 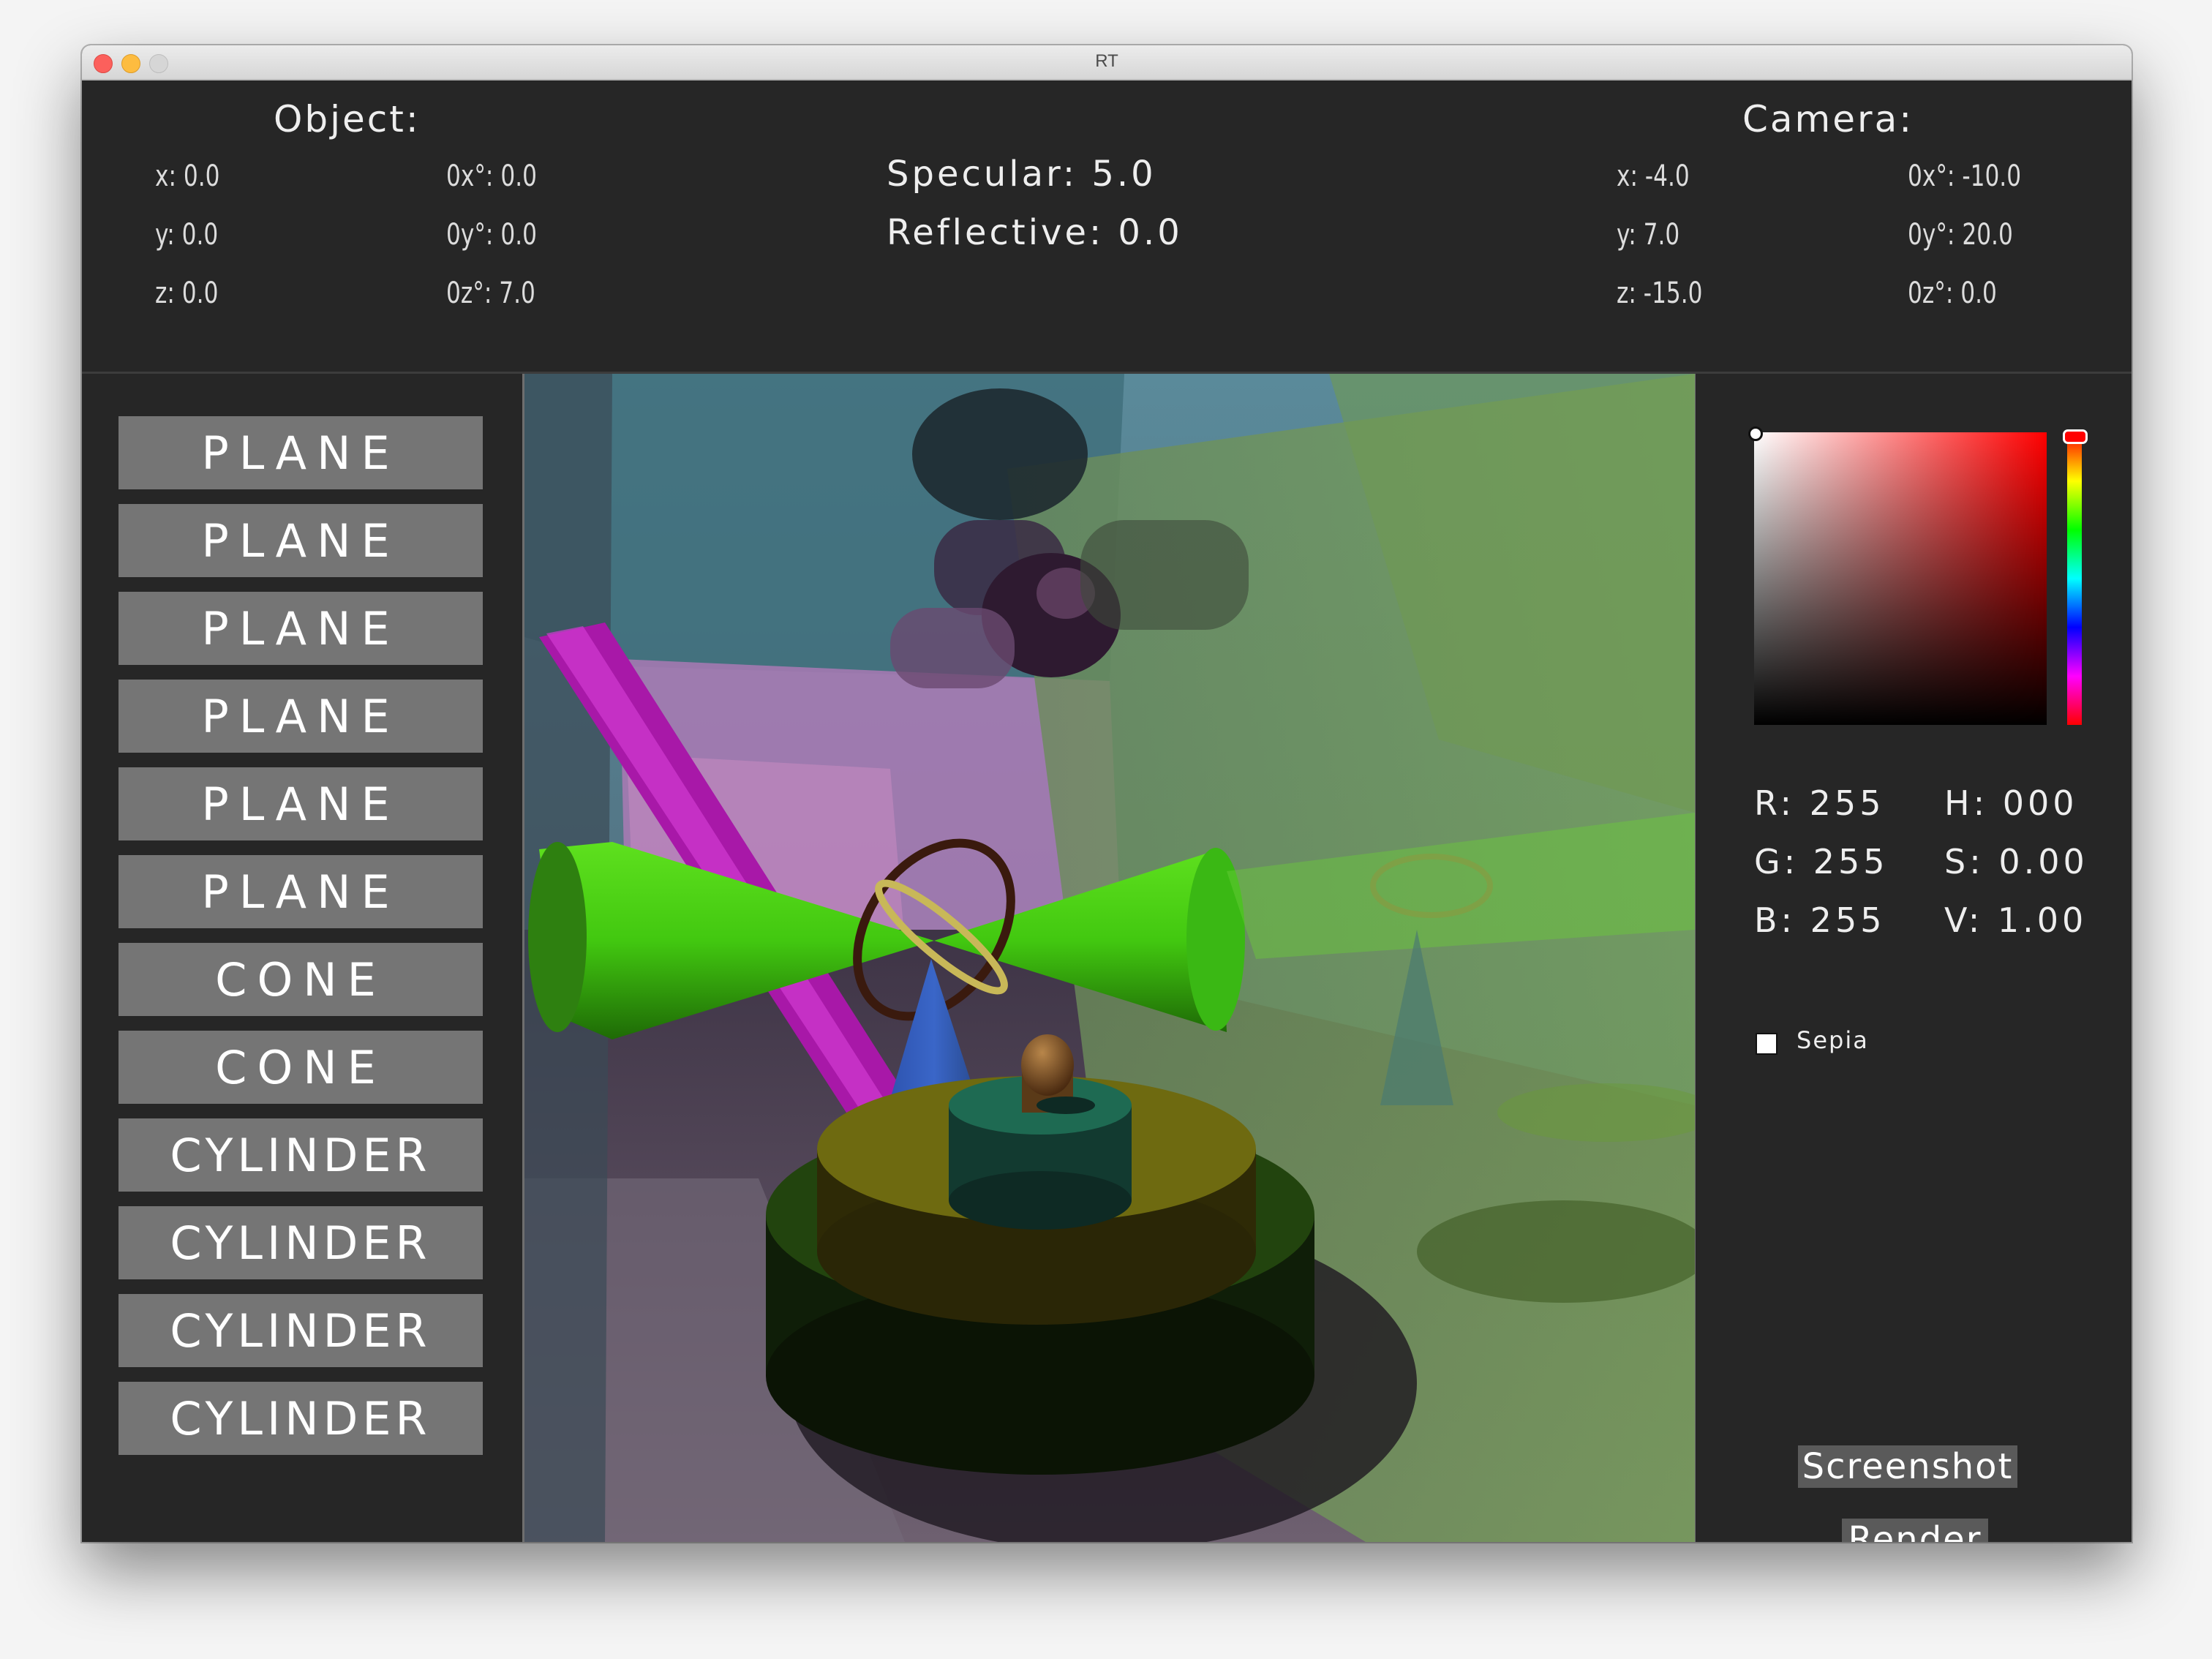 What do you see at coordinates (187, 235) in the screenshot?
I see `object-y: y: 0.0` at bounding box center [187, 235].